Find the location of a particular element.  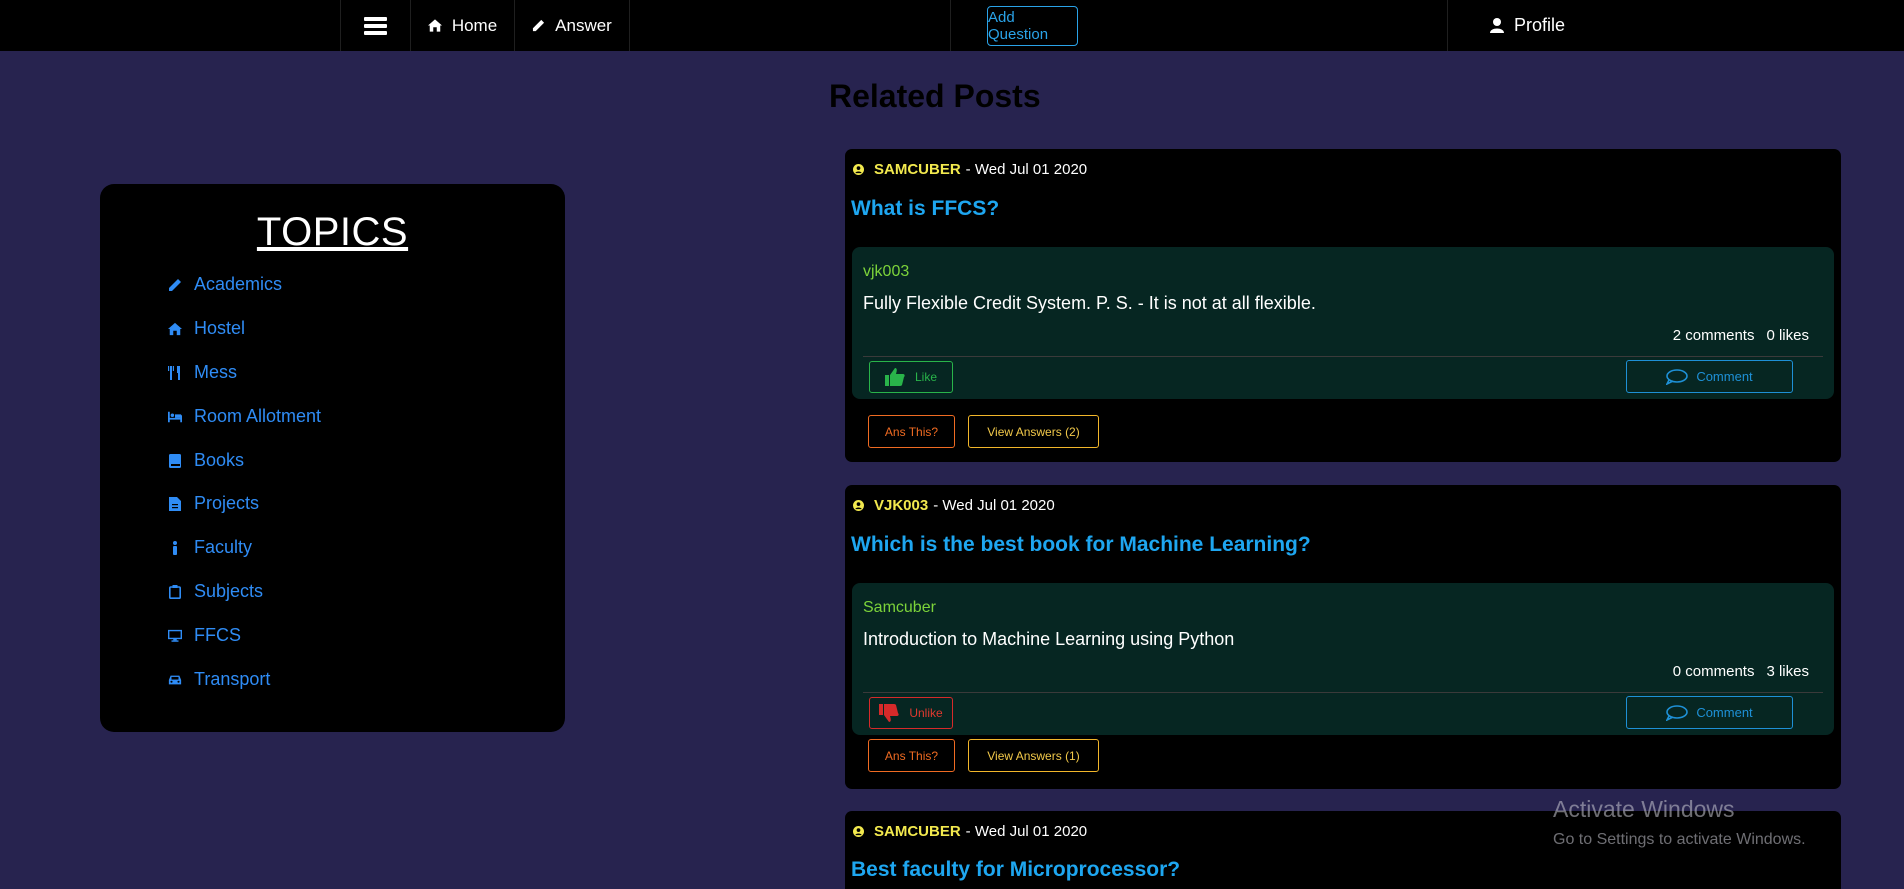

unlike-button: Unlike is located at coordinates (911, 713).